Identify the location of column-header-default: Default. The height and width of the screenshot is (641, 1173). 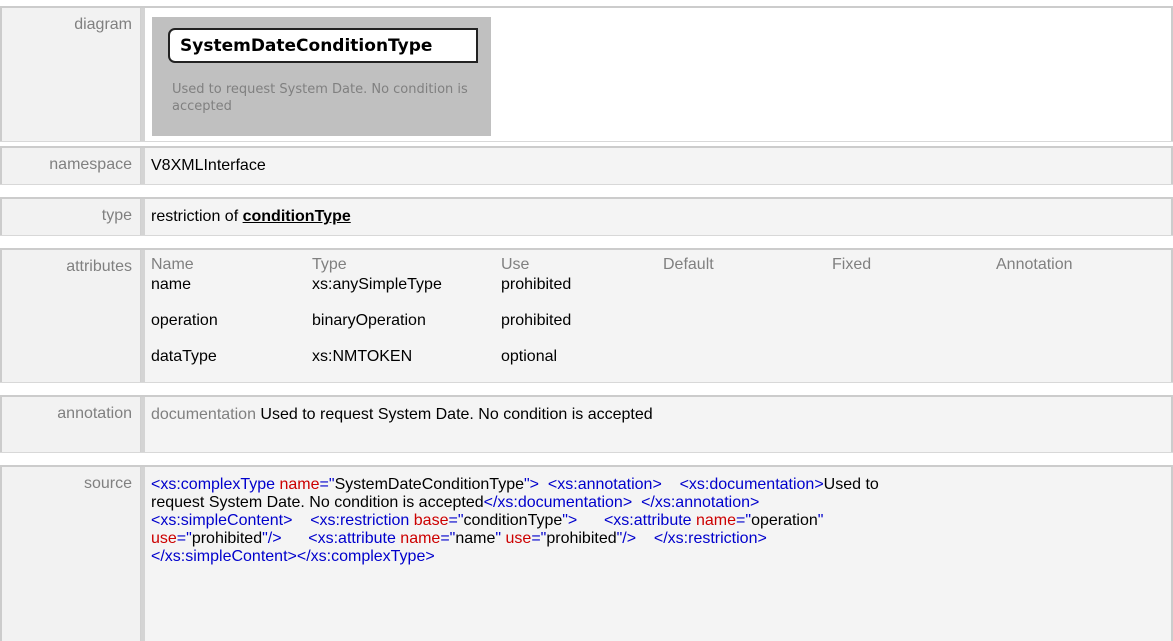
(688, 264).